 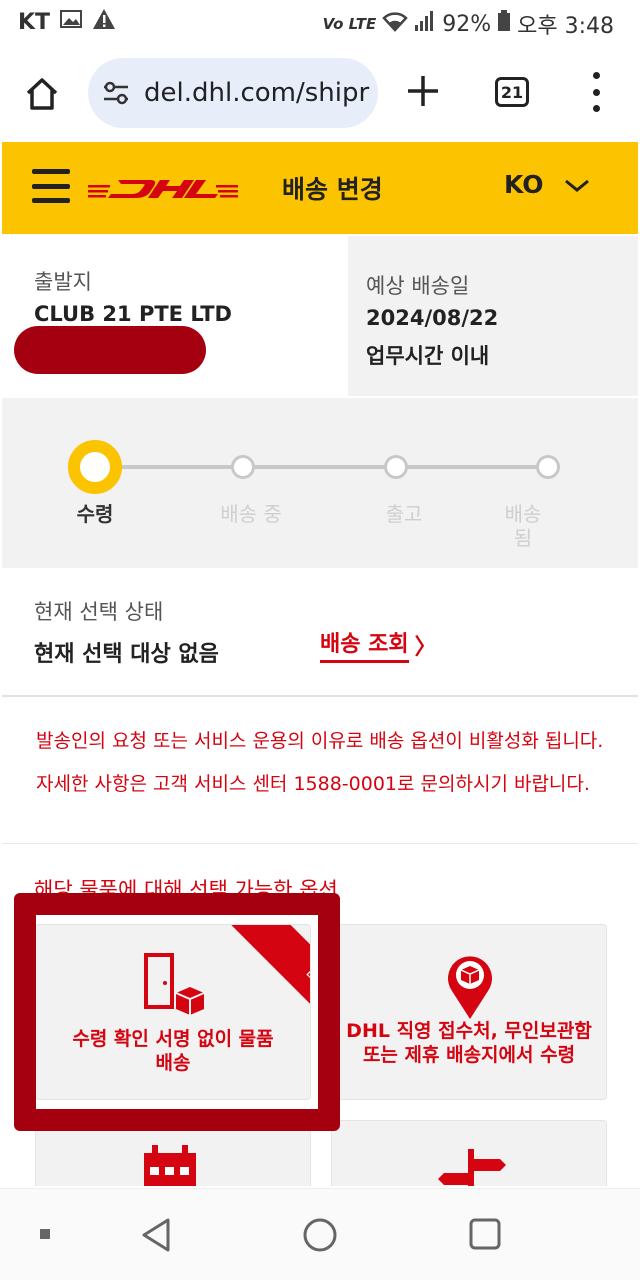 I want to click on selection-status-label: 현재 선택 상태, so click(x=99, y=612).